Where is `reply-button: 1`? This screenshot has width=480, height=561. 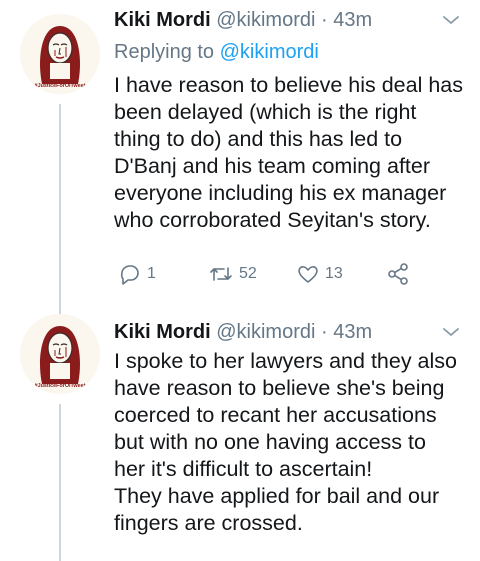 reply-button: 1 is located at coordinates (137, 274).